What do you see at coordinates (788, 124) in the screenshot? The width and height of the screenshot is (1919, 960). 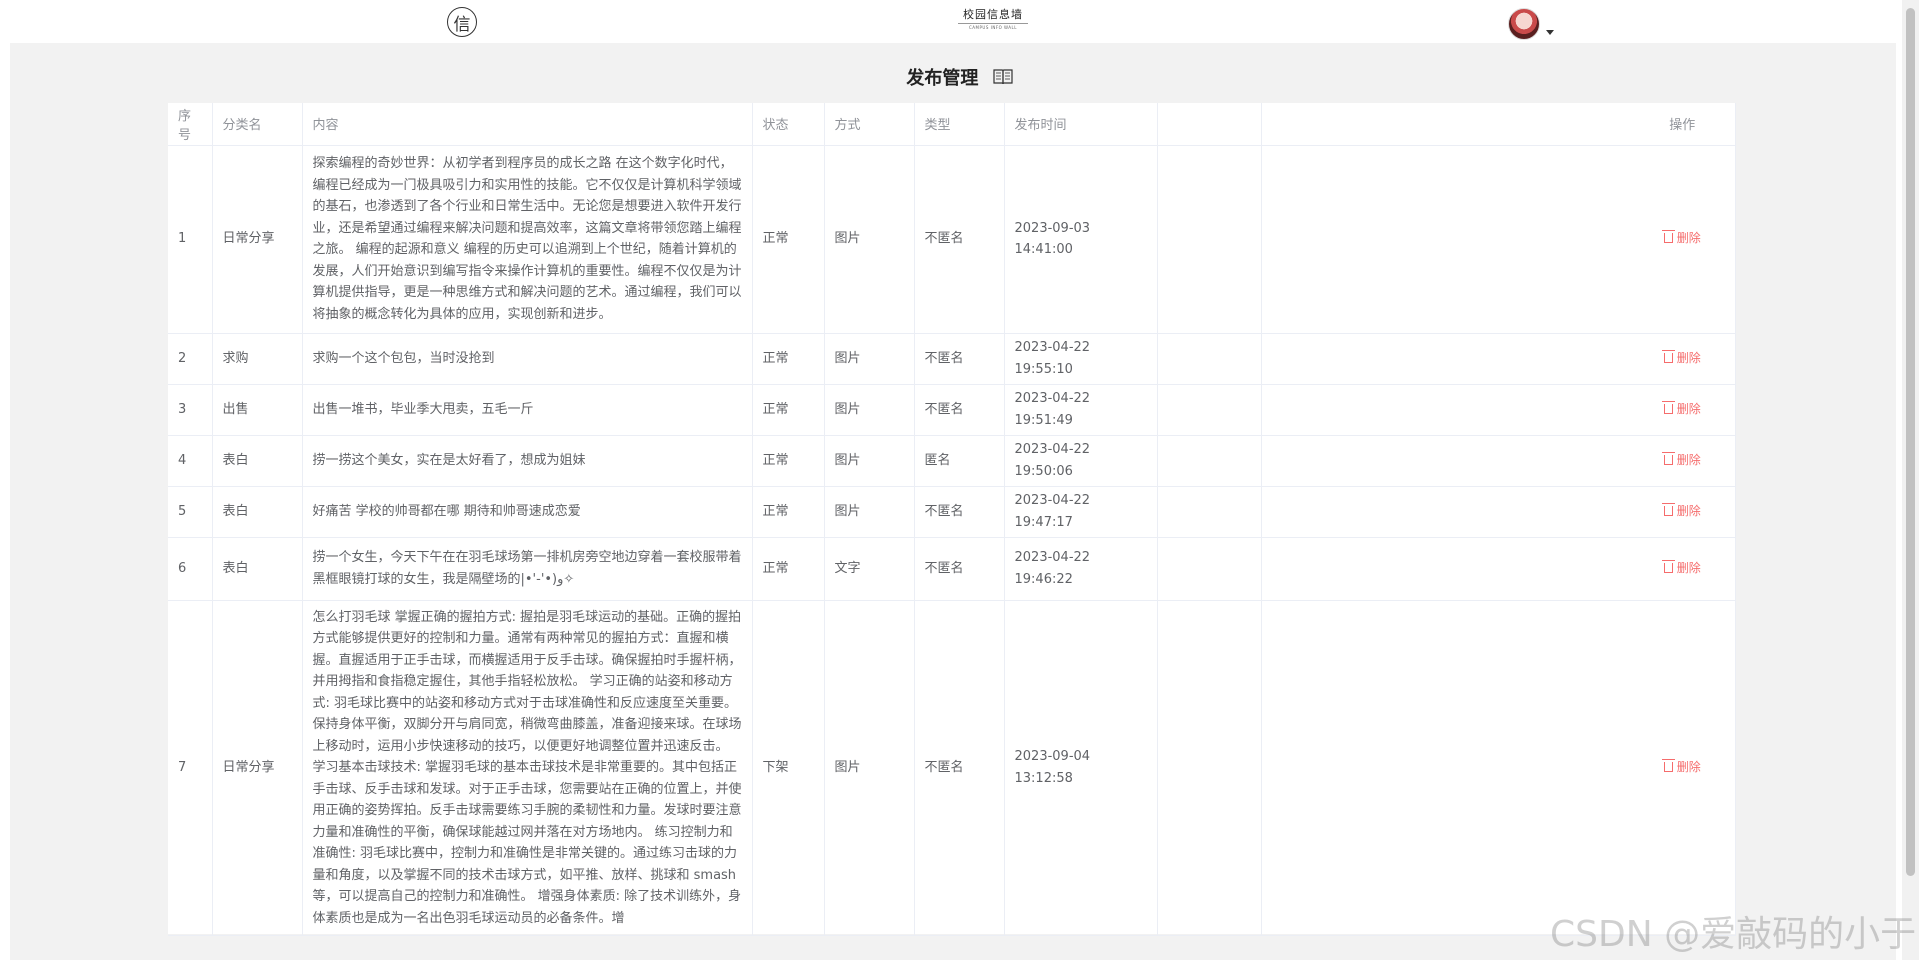 I see `column-header-status: 状态` at bounding box center [788, 124].